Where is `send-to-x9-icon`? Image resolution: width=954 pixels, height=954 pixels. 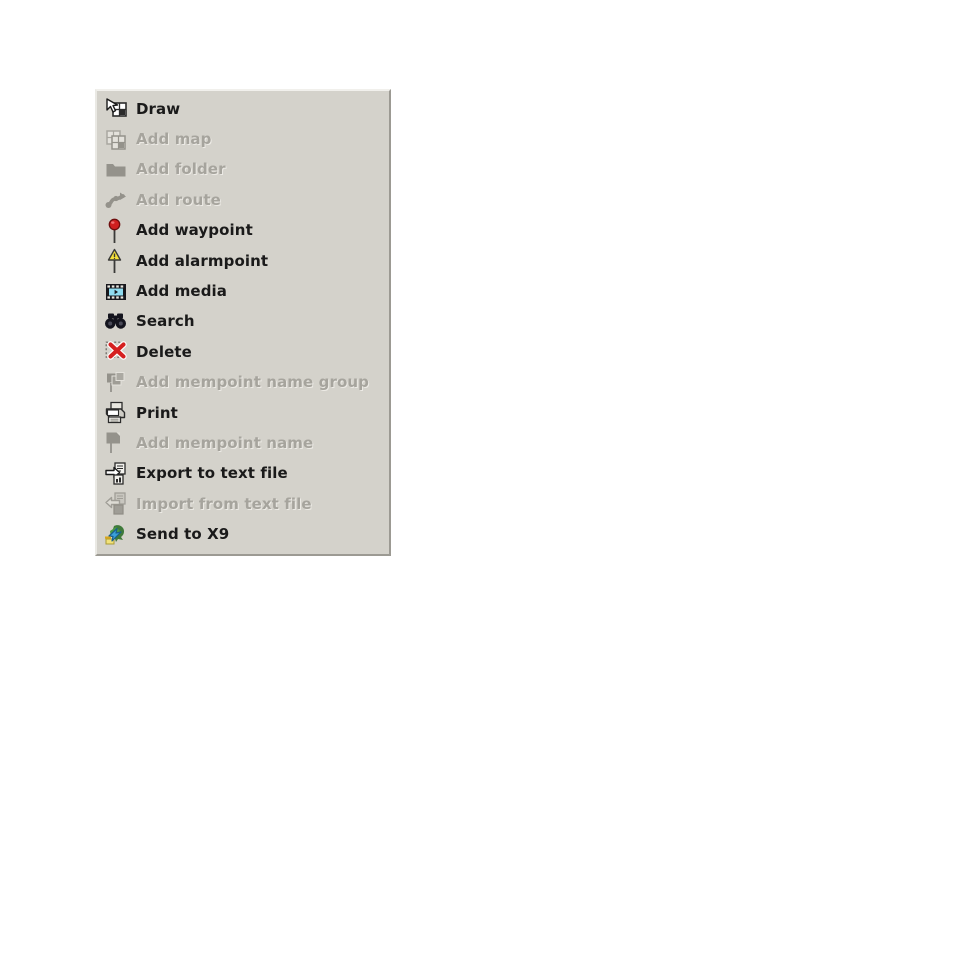 send-to-x9-icon is located at coordinates (117, 535).